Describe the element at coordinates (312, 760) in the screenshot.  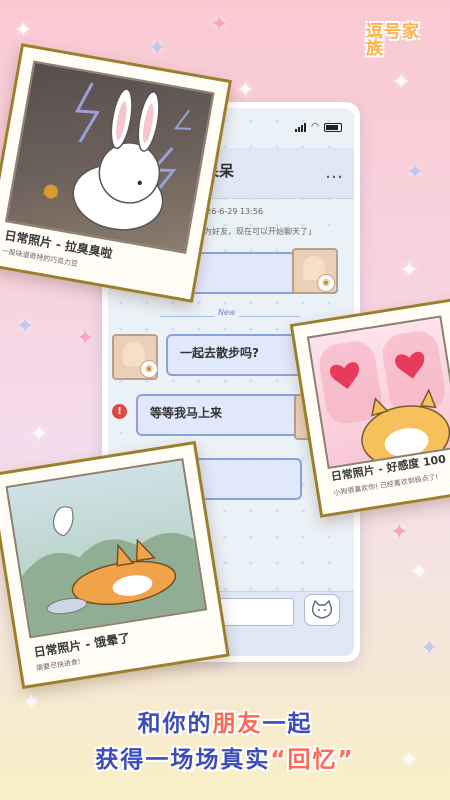
I see `tagline-highlight: “回忆”` at that location.